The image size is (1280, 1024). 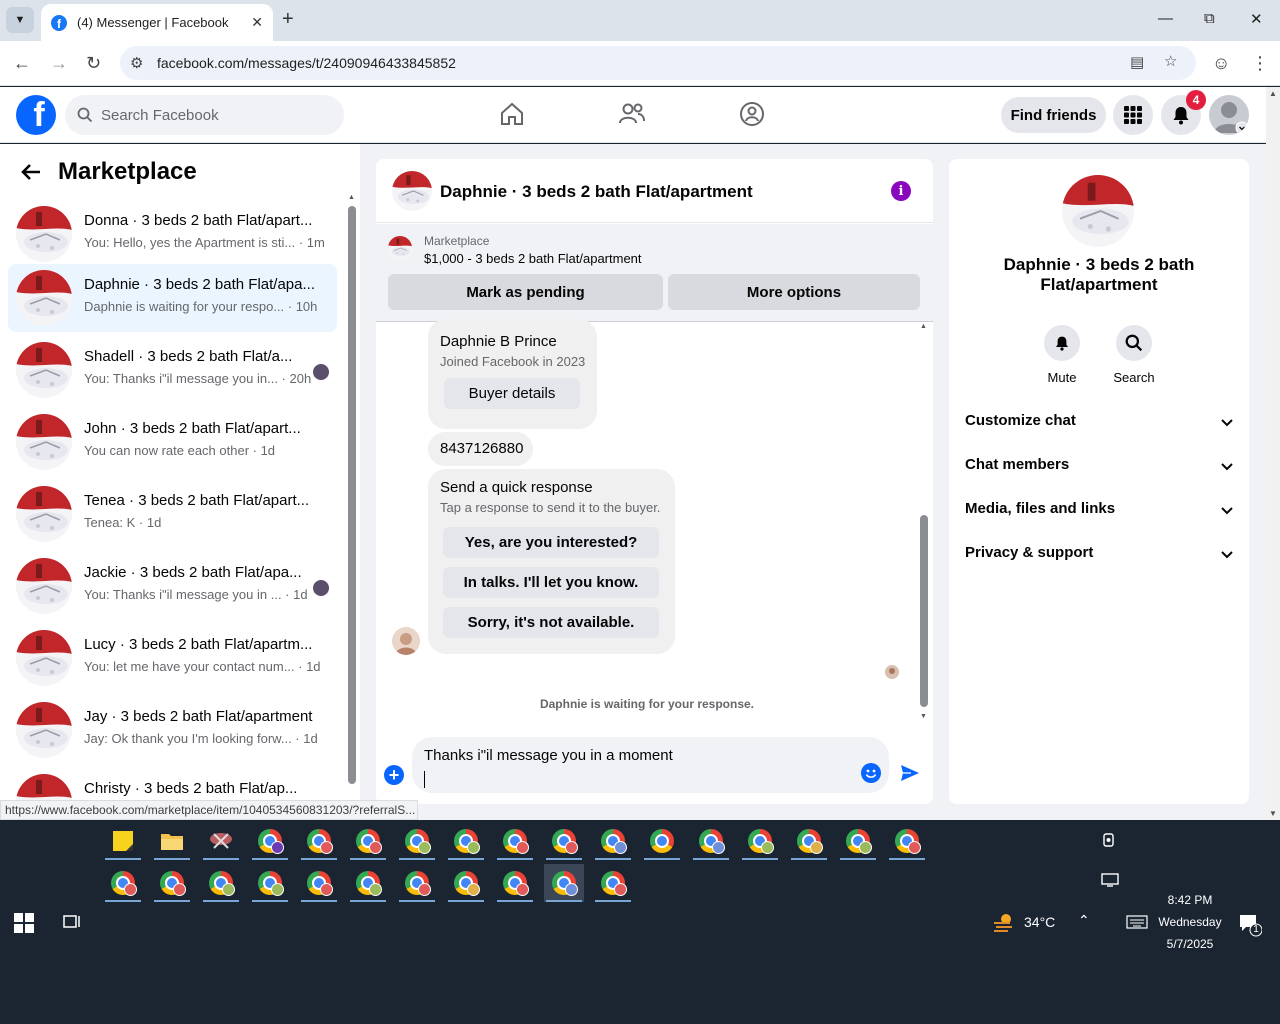 What do you see at coordinates (1110, 882) in the screenshot?
I see `display-icon` at bounding box center [1110, 882].